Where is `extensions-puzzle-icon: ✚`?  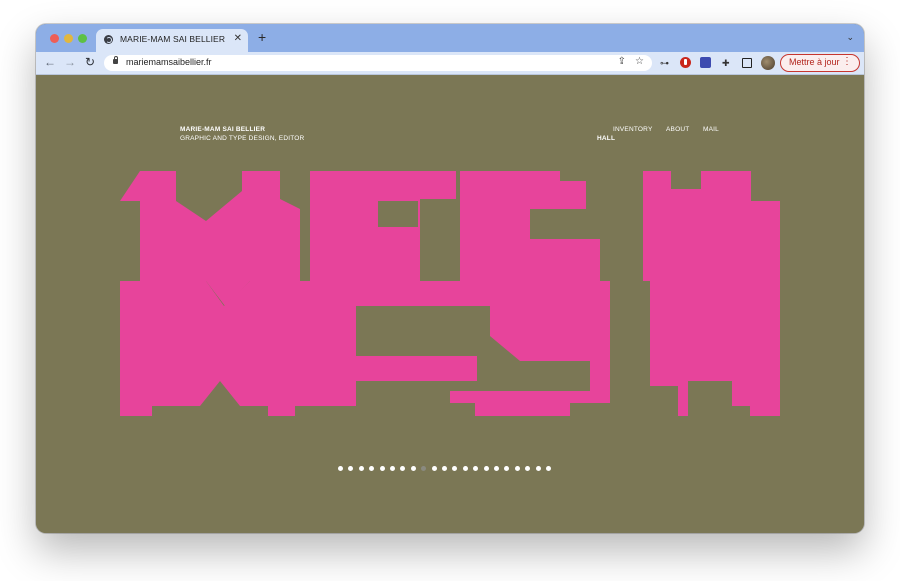 extensions-puzzle-icon: ✚ is located at coordinates (726, 63).